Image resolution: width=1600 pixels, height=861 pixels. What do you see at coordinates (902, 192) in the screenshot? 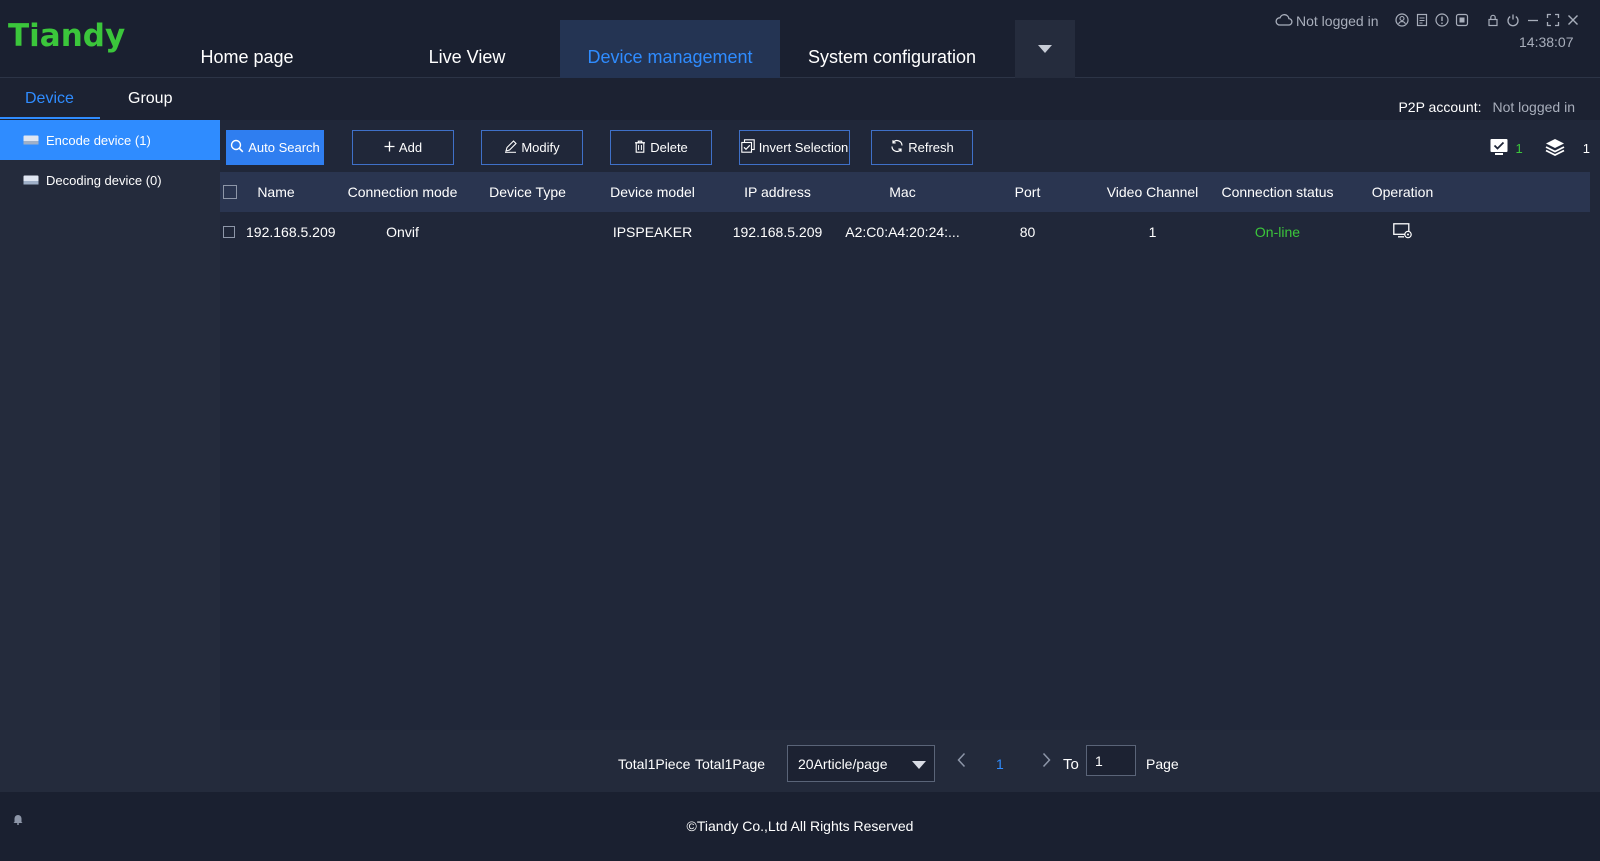
I see `column-header-mac: Mac` at bounding box center [902, 192].